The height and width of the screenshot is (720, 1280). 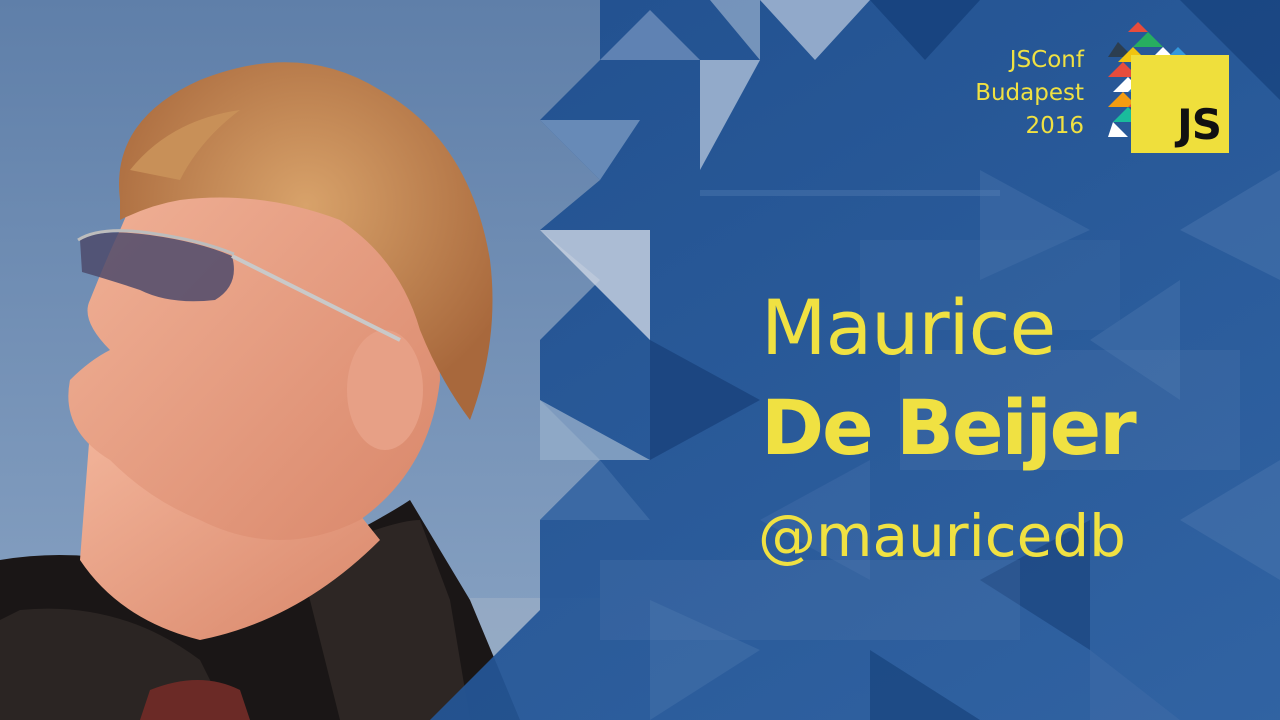 I want to click on js-logo-text: JS, so click(x=1199, y=124).